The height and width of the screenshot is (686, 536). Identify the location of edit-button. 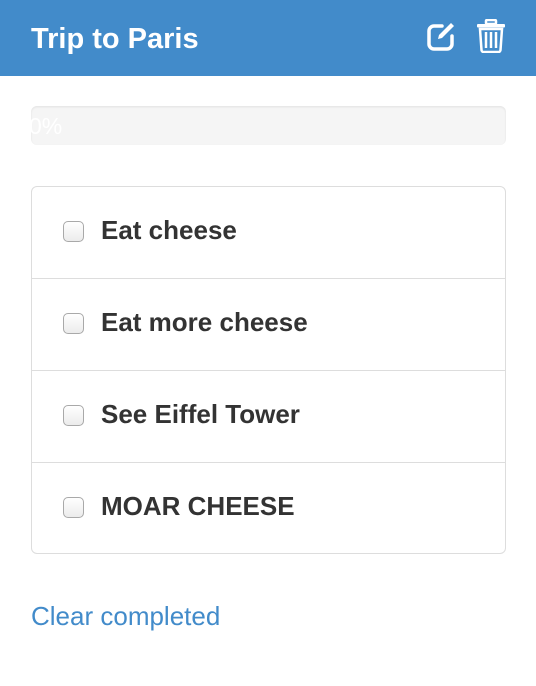
(441, 36).